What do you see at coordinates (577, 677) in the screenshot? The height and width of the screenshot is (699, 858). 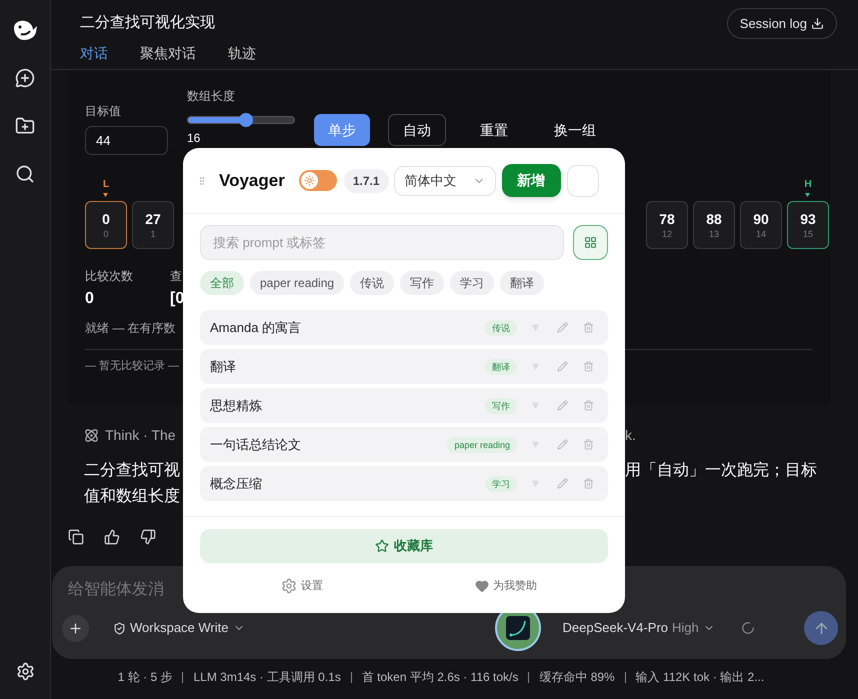 I see `status-item: 缓存命中 89%` at bounding box center [577, 677].